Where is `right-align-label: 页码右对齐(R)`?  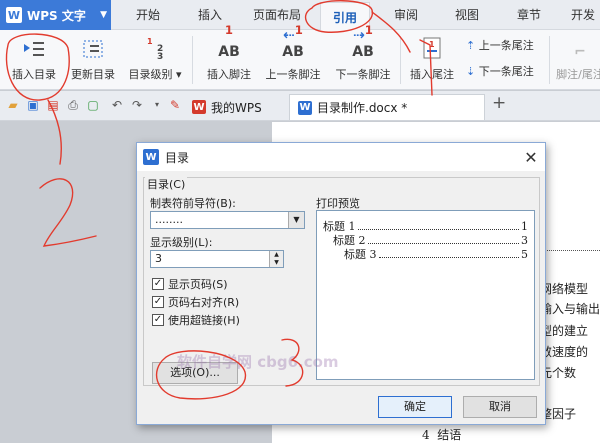
right-align-label: 页码右对齐(R) is located at coordinates (204, 302).